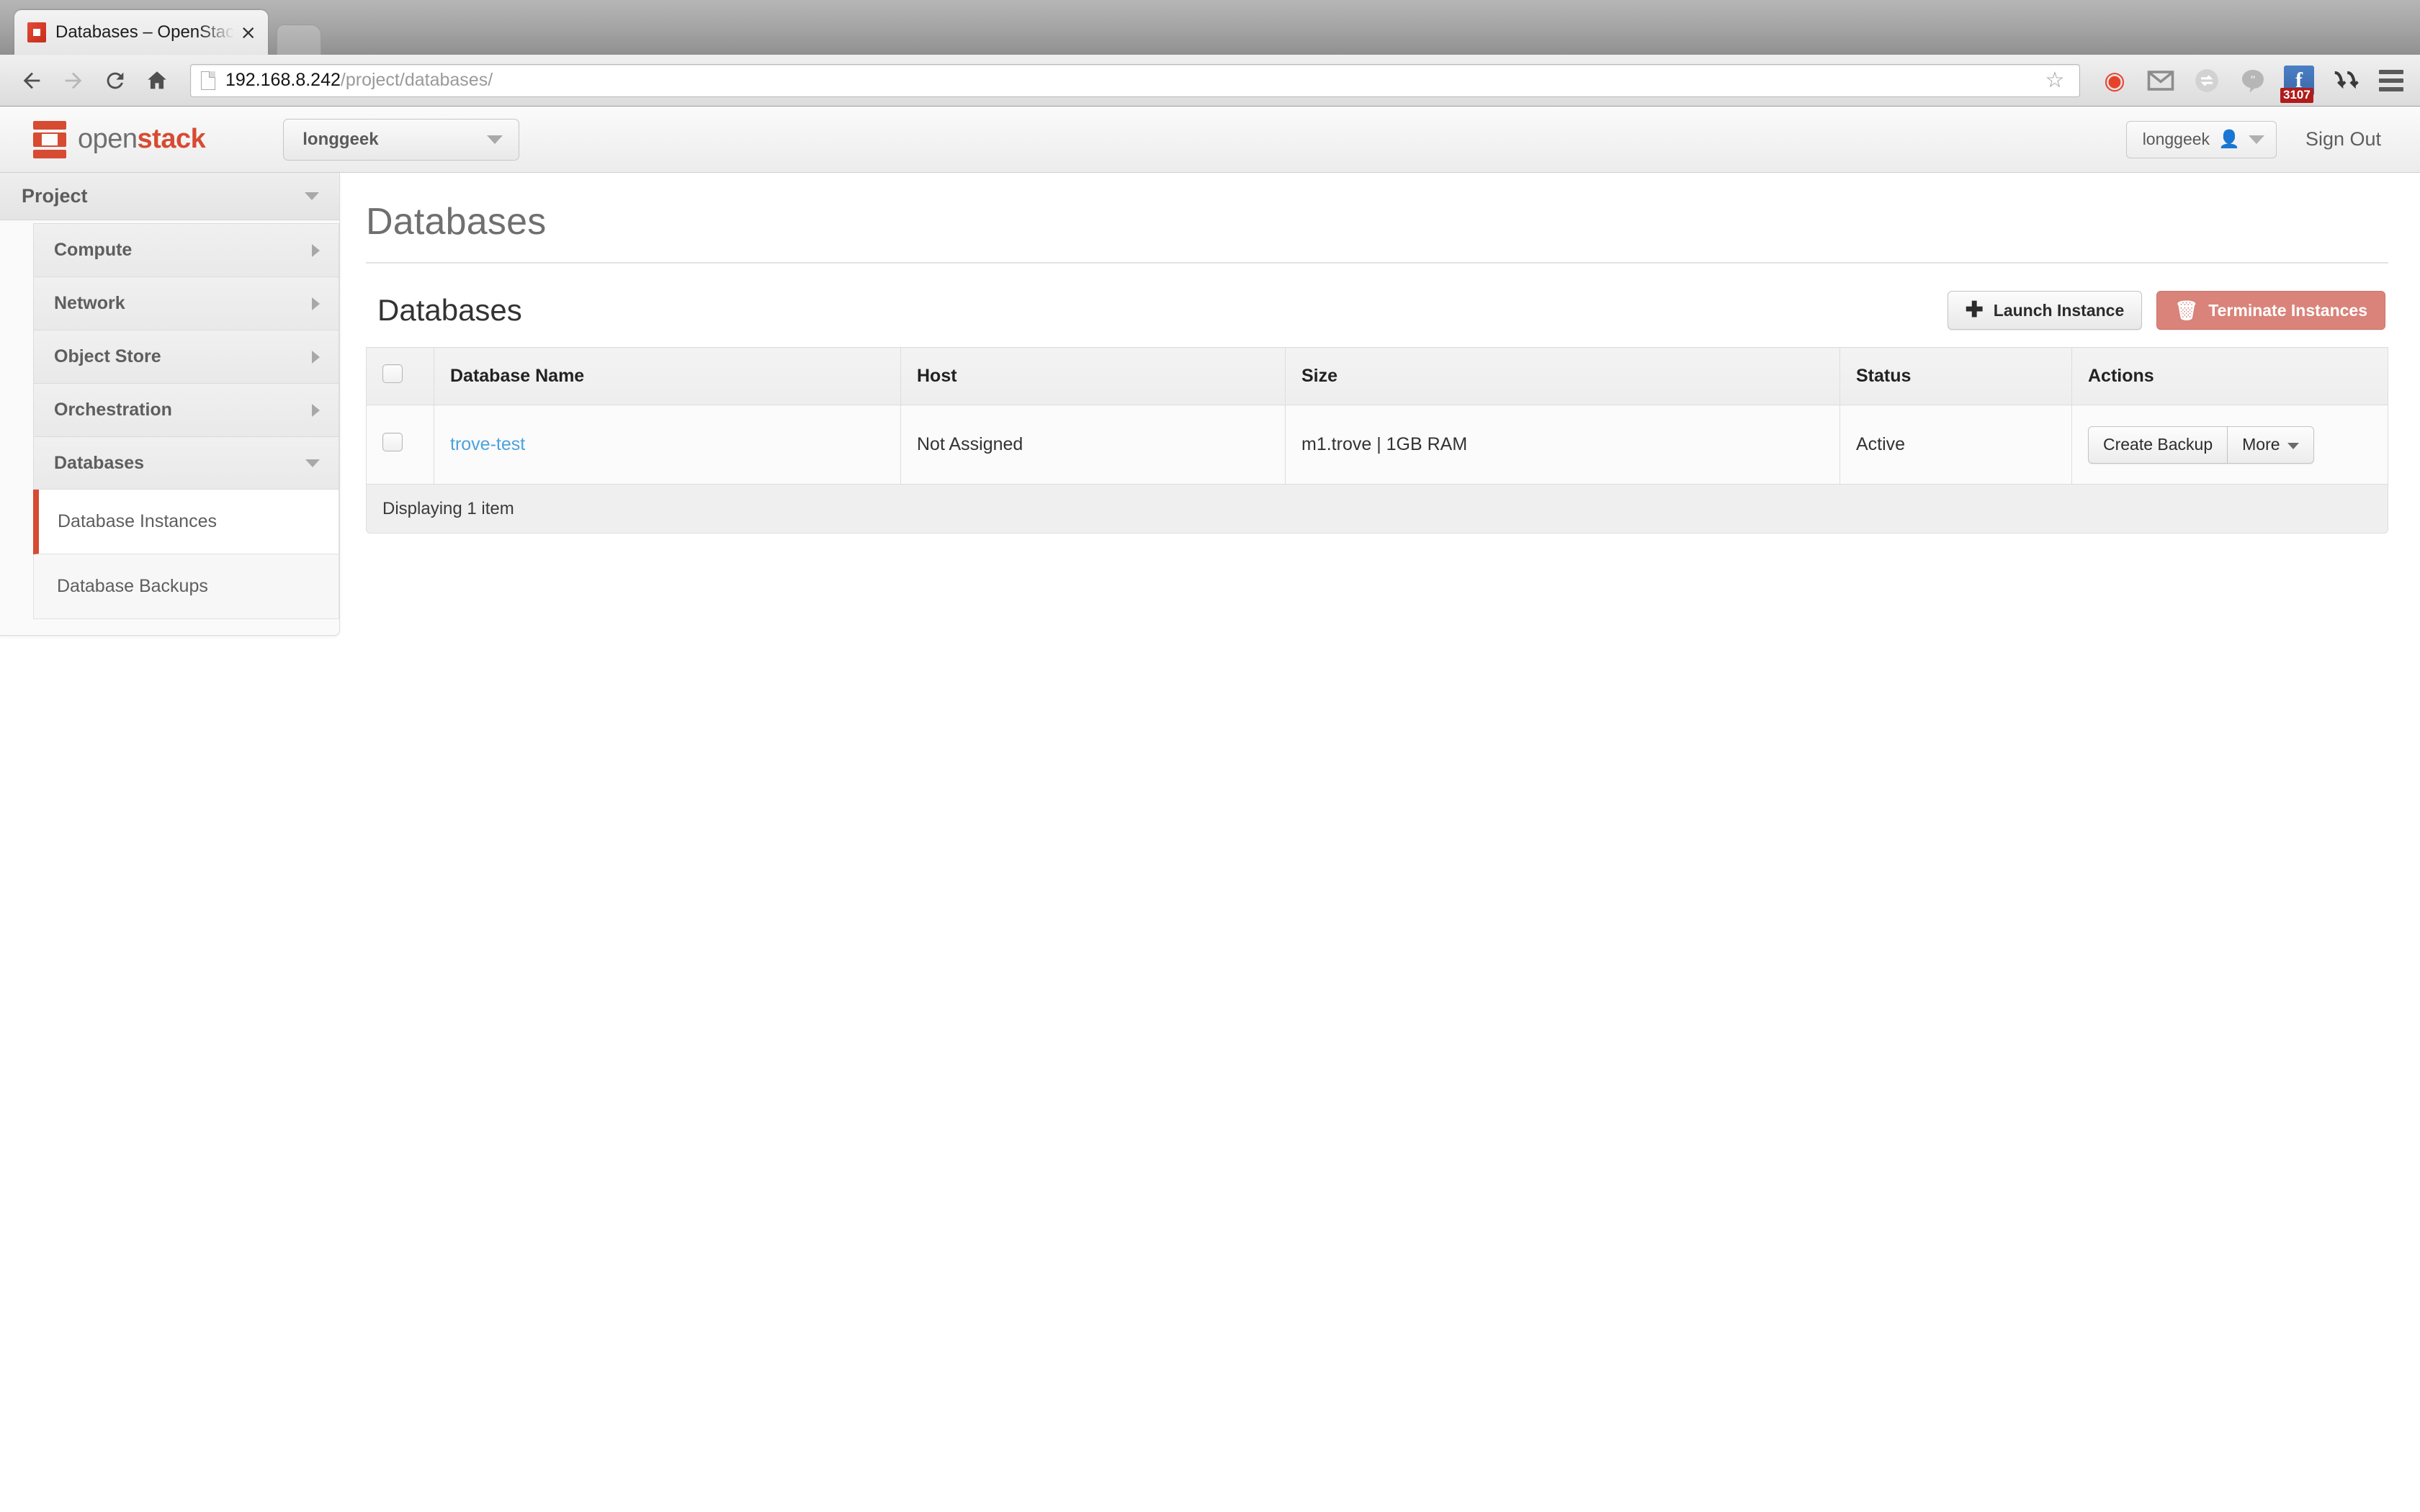 The width and height of the screenshot is (2420, 1512). What do you see at coordinates (137, 521) in the screenshot?
I see `sidebar-subitem-label: Database Instances` at bounding box center [137, 521].